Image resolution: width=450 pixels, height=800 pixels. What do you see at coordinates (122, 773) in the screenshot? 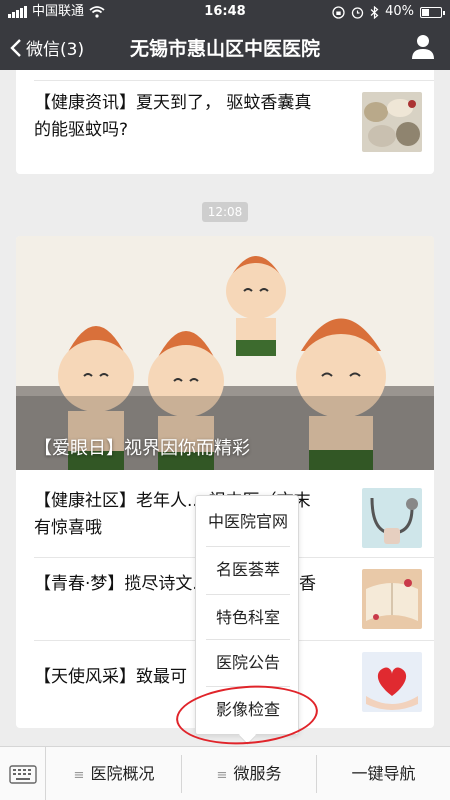
I see `menu-label: 医院概况` at bounding box center [122, 773].